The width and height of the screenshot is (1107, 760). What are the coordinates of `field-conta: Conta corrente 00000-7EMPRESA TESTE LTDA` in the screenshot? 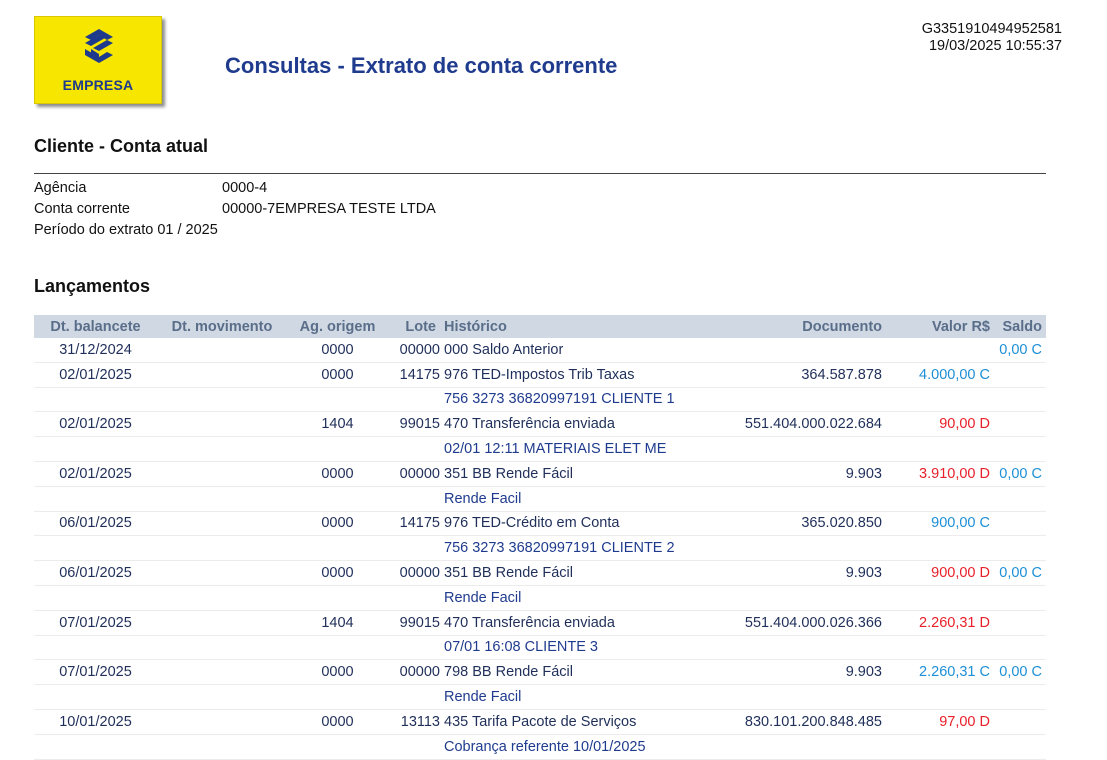 It's located at (235, 209).